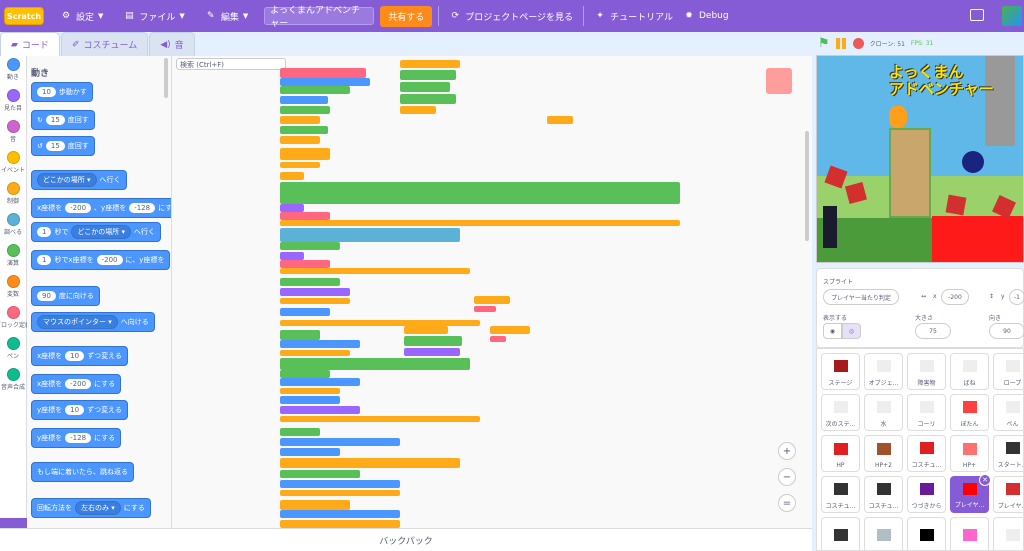 This screenshot has height=551, width=1024. Describe the element at coordinates (1008, 371) in the screenshot. I see `sprite-tile: ロープ` at that location.